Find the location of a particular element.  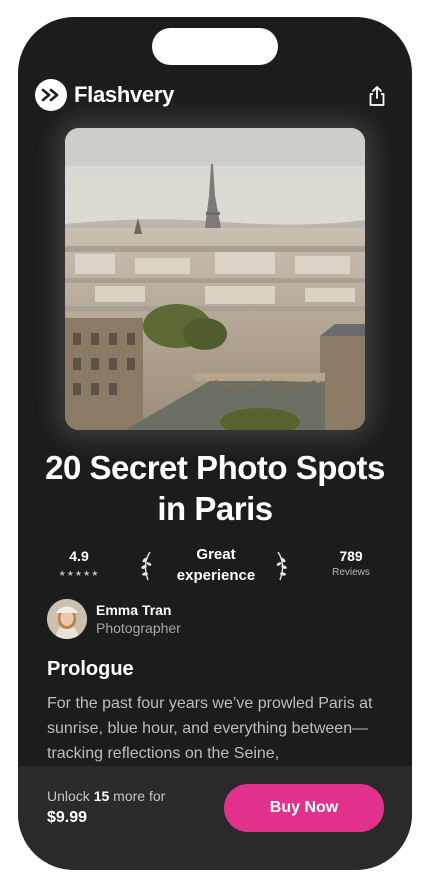

laurel-left-icon is located at coordinates (146, 566).